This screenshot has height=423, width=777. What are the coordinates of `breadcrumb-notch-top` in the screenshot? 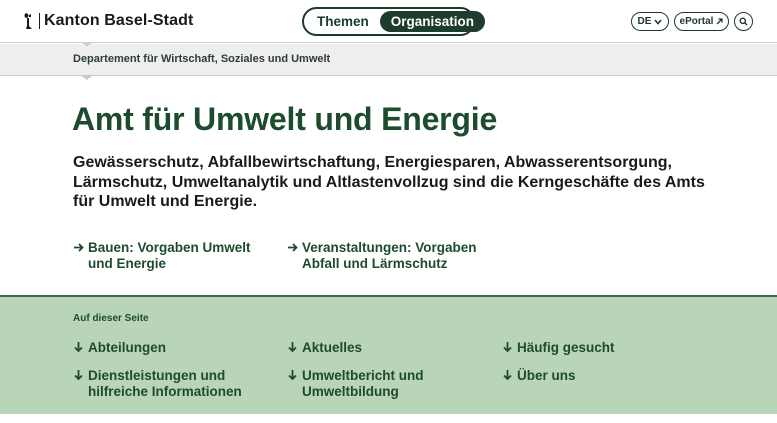 It's located at (87, 45).